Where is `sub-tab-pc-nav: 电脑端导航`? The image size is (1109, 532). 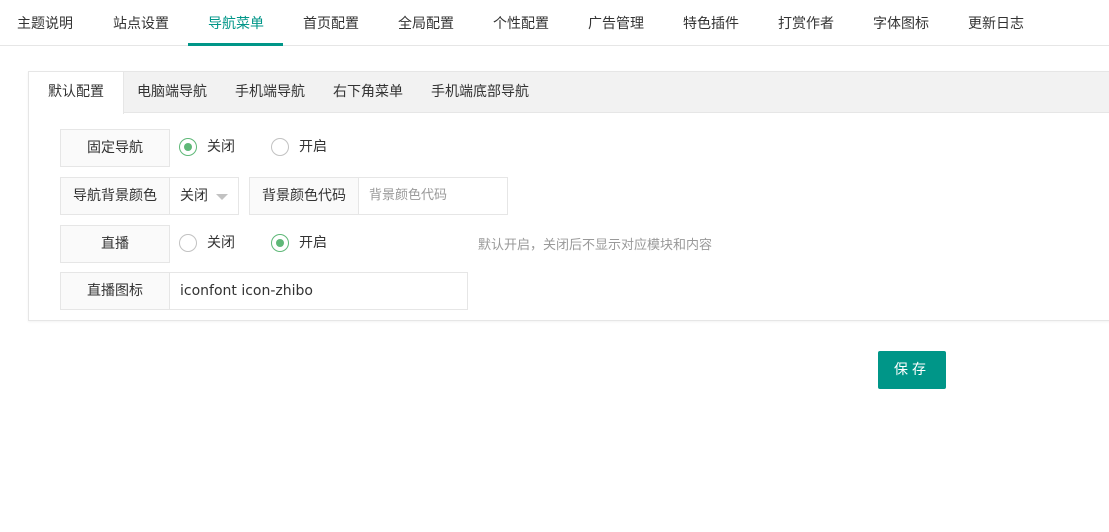 sub-tab-pc-nav: 电脑端导航 is located at coordinates (172, 92).